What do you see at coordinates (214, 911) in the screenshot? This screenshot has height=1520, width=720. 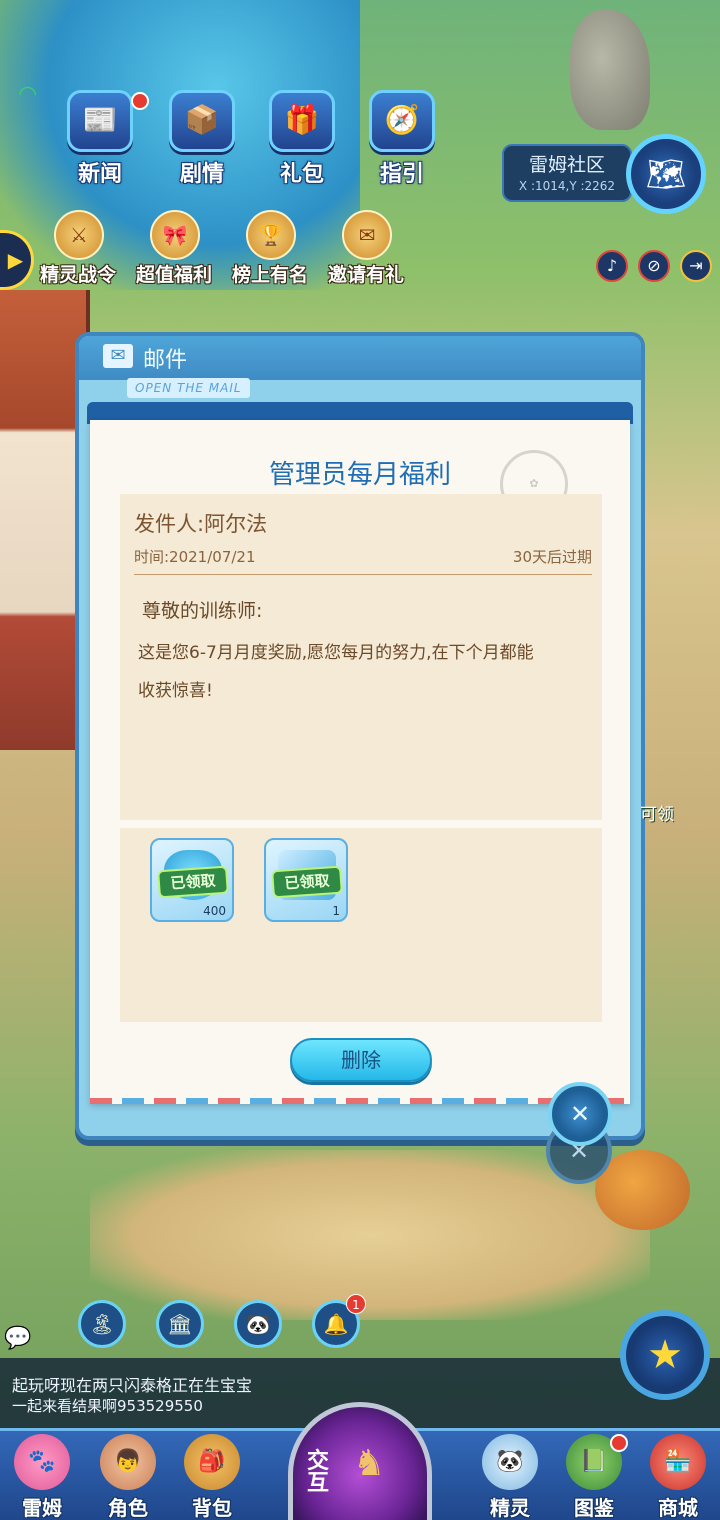 I see `reward-quantity: 400` at bounding box center [214, 911].